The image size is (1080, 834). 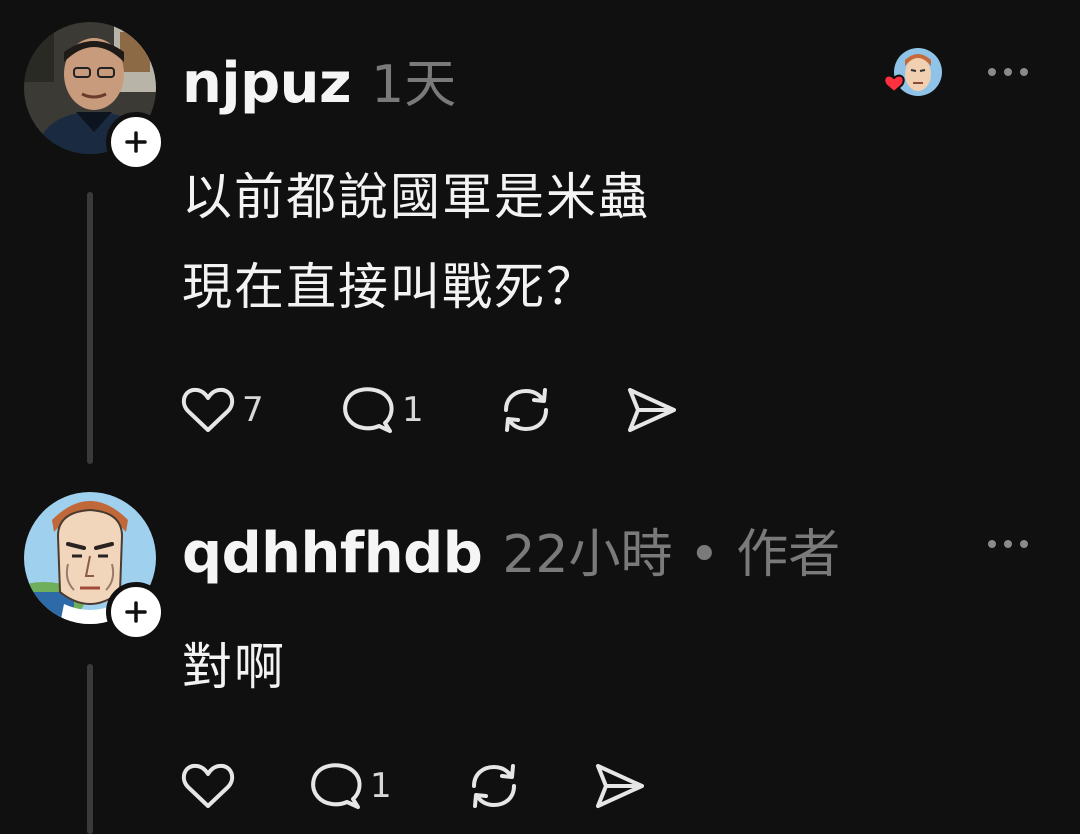 I want to click on action-bar: 1, so click(x=414, y=786).